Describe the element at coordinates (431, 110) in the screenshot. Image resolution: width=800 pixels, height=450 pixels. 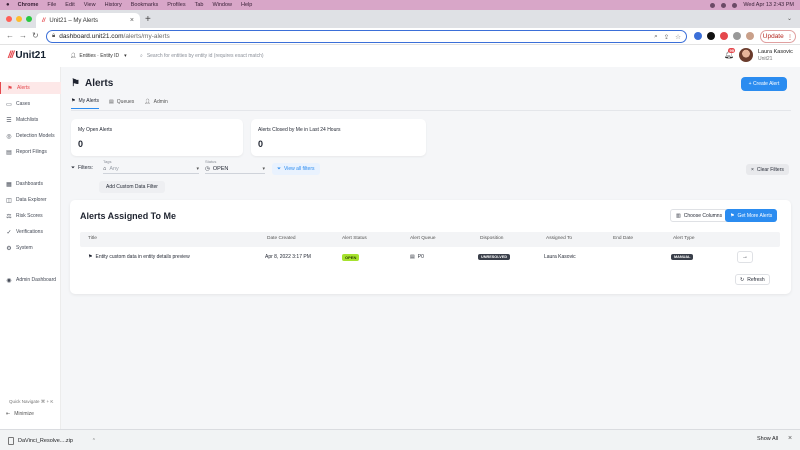
I see `divider` at that location.